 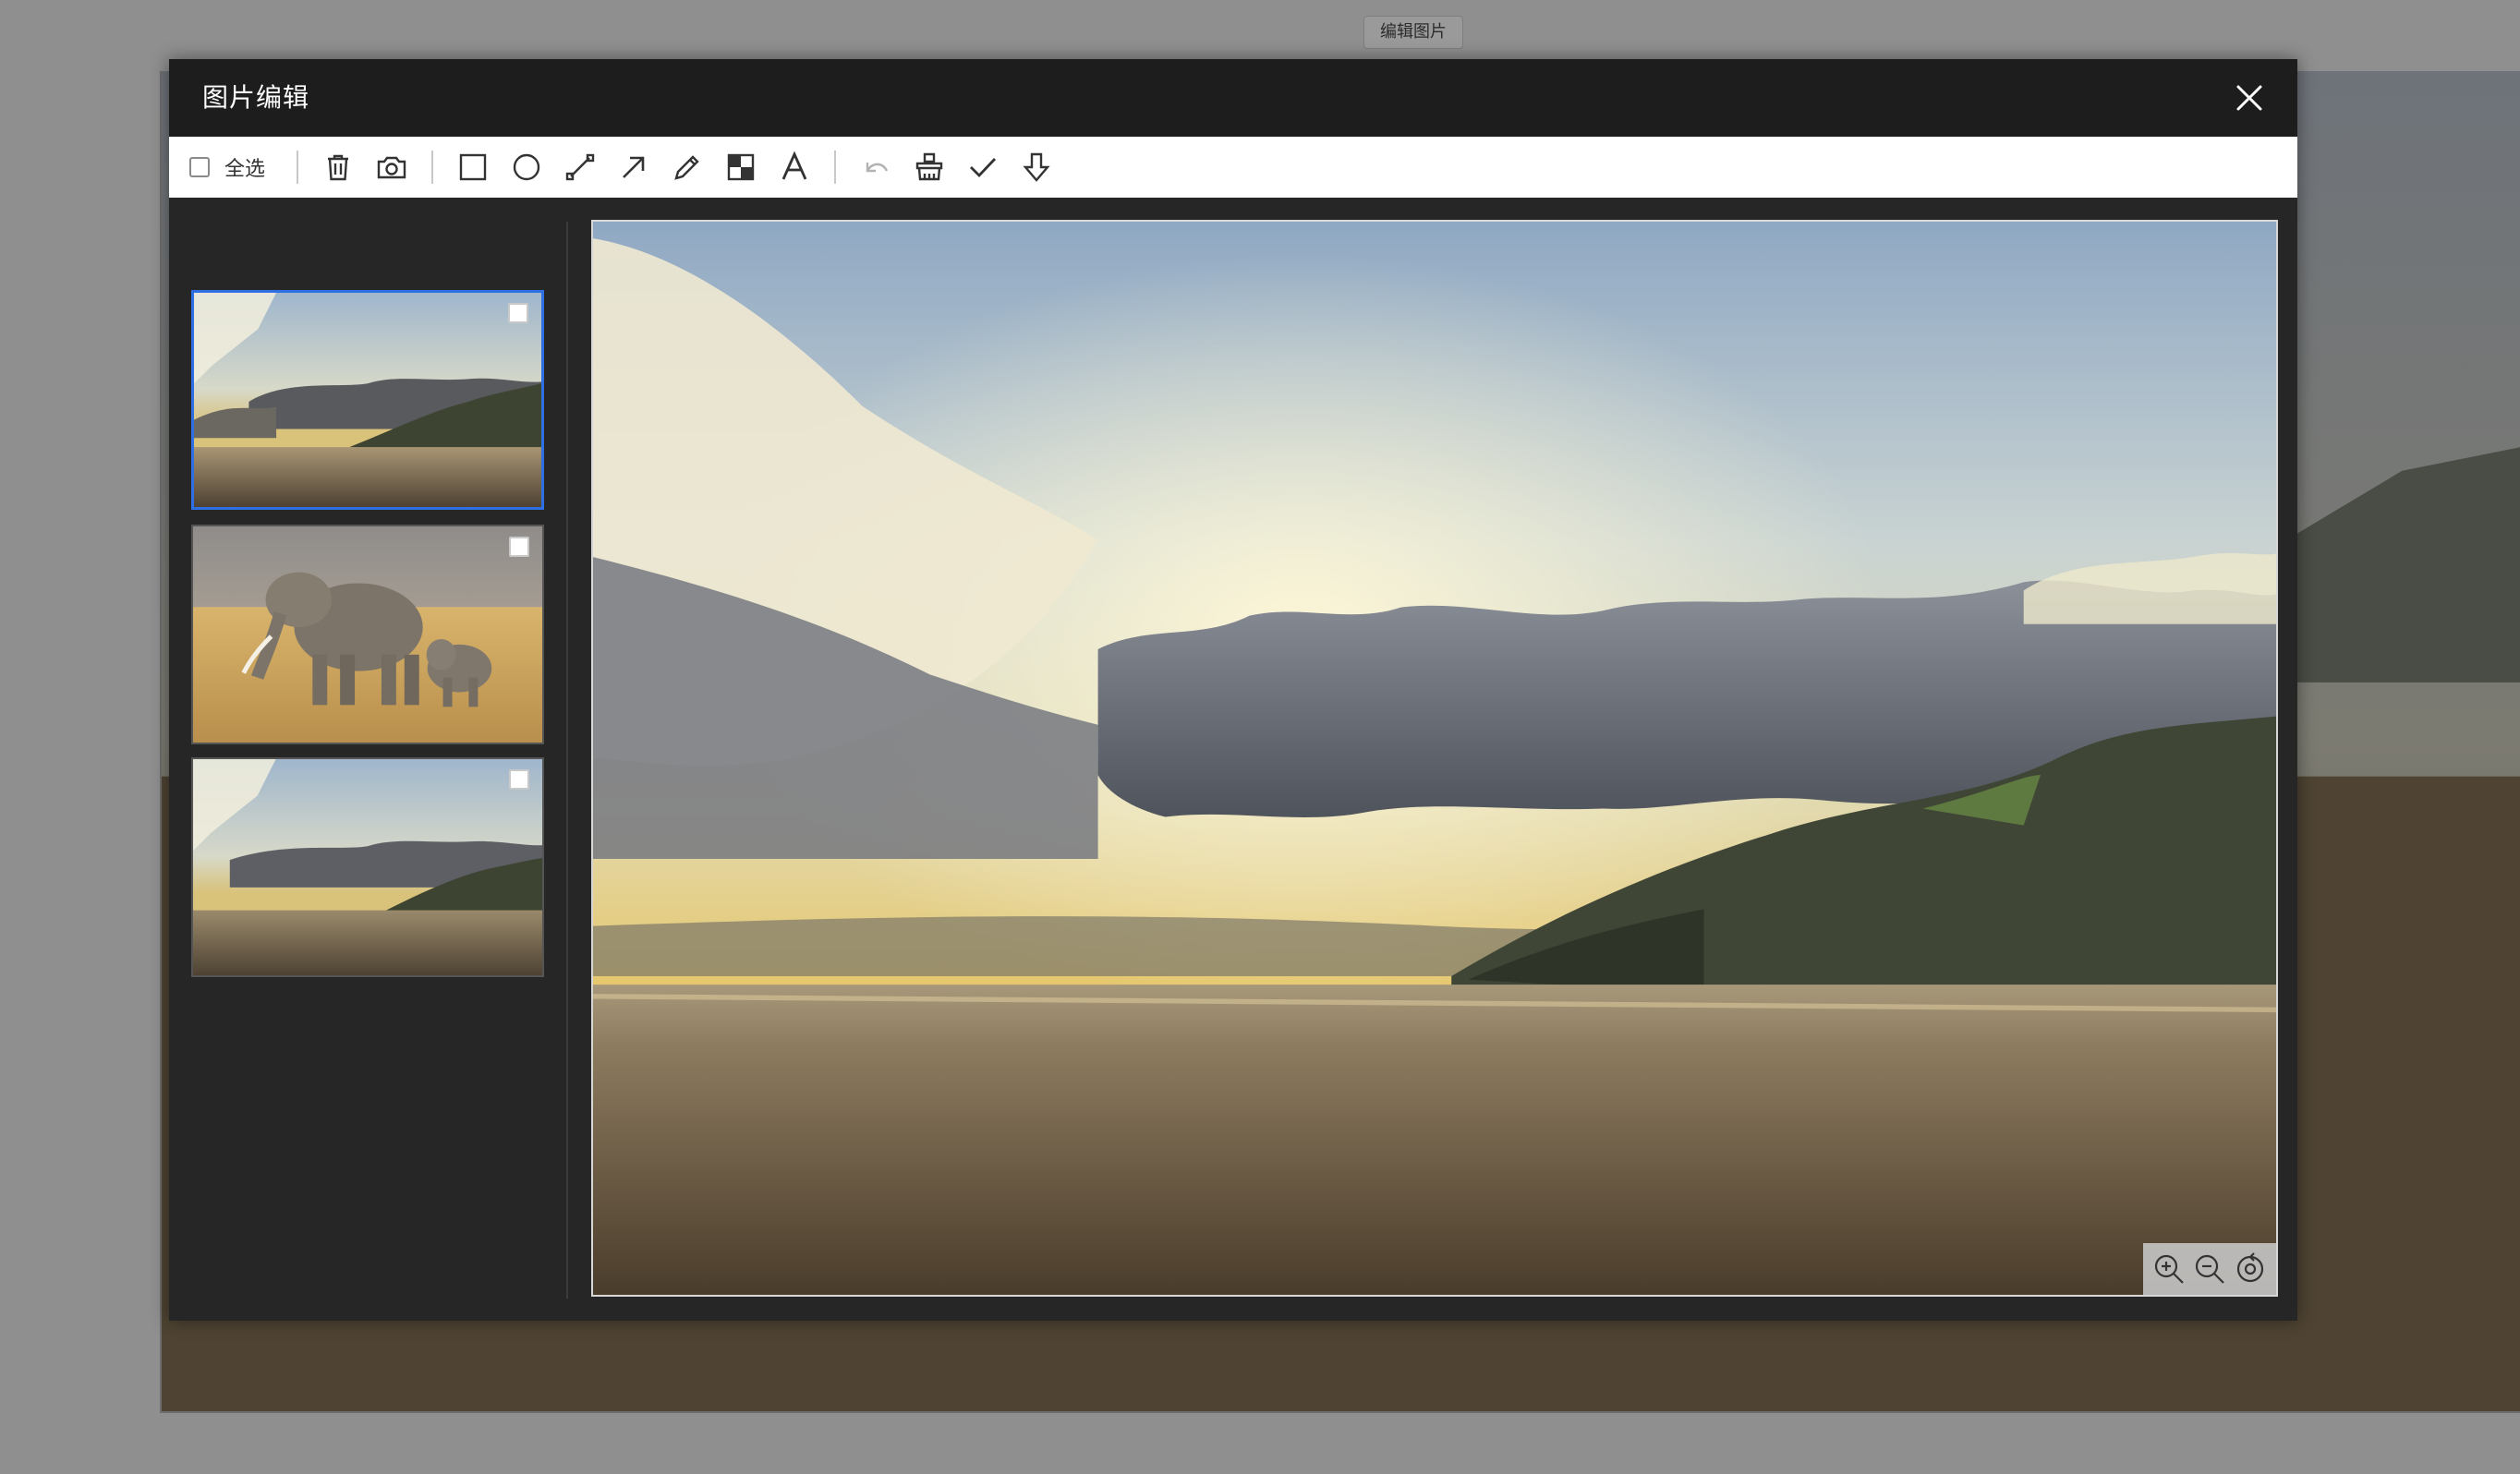 I want to click on mosaic-tool-button, so click(x=741, y=167).